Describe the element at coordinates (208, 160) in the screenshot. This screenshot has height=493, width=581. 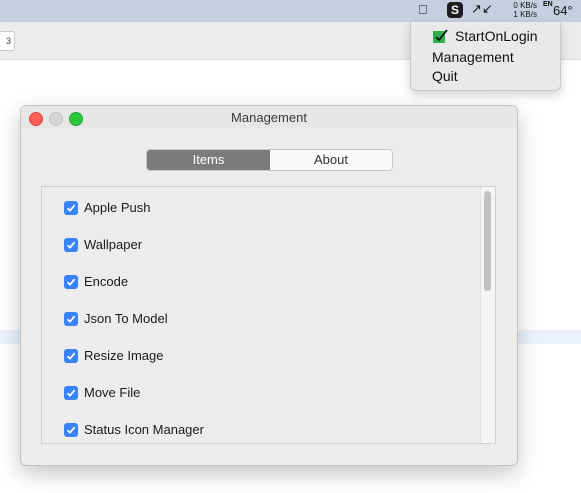
I see `tab-items: Items` at that location.